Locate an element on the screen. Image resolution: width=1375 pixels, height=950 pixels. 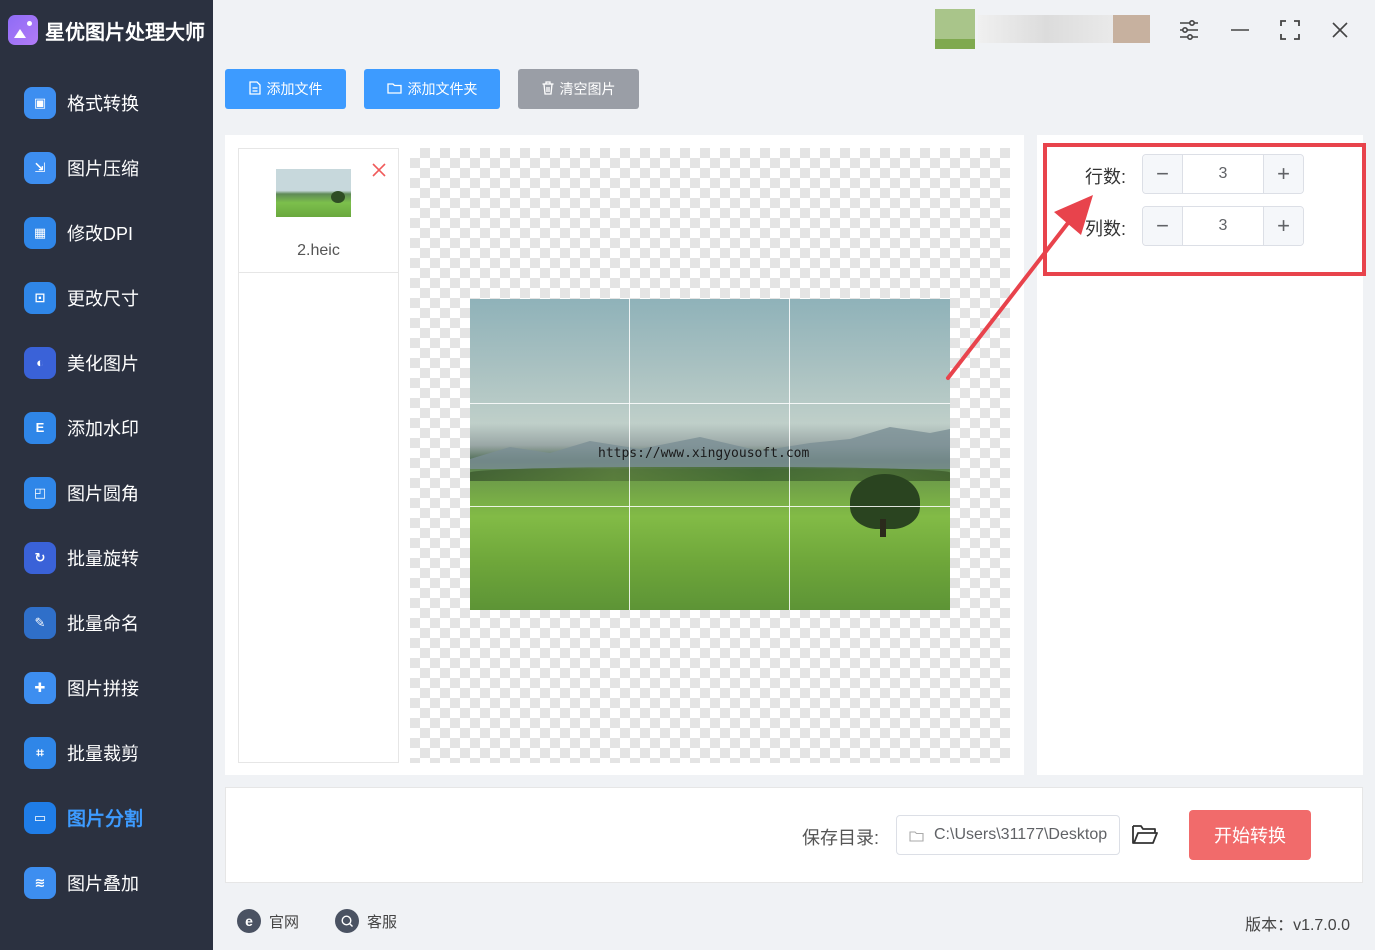
footer: e 官网 客服 版本：v1.7.0.0 is located at coordinates (794, 921).